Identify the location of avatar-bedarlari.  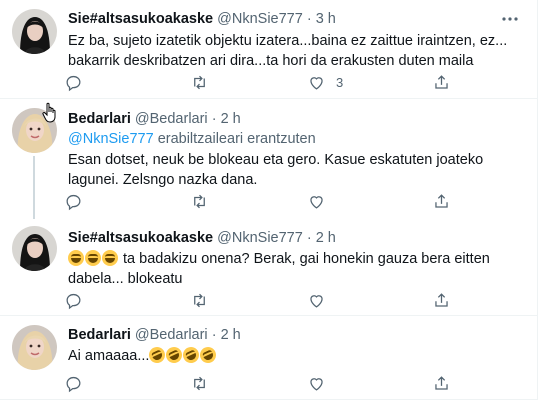
(34, 347).